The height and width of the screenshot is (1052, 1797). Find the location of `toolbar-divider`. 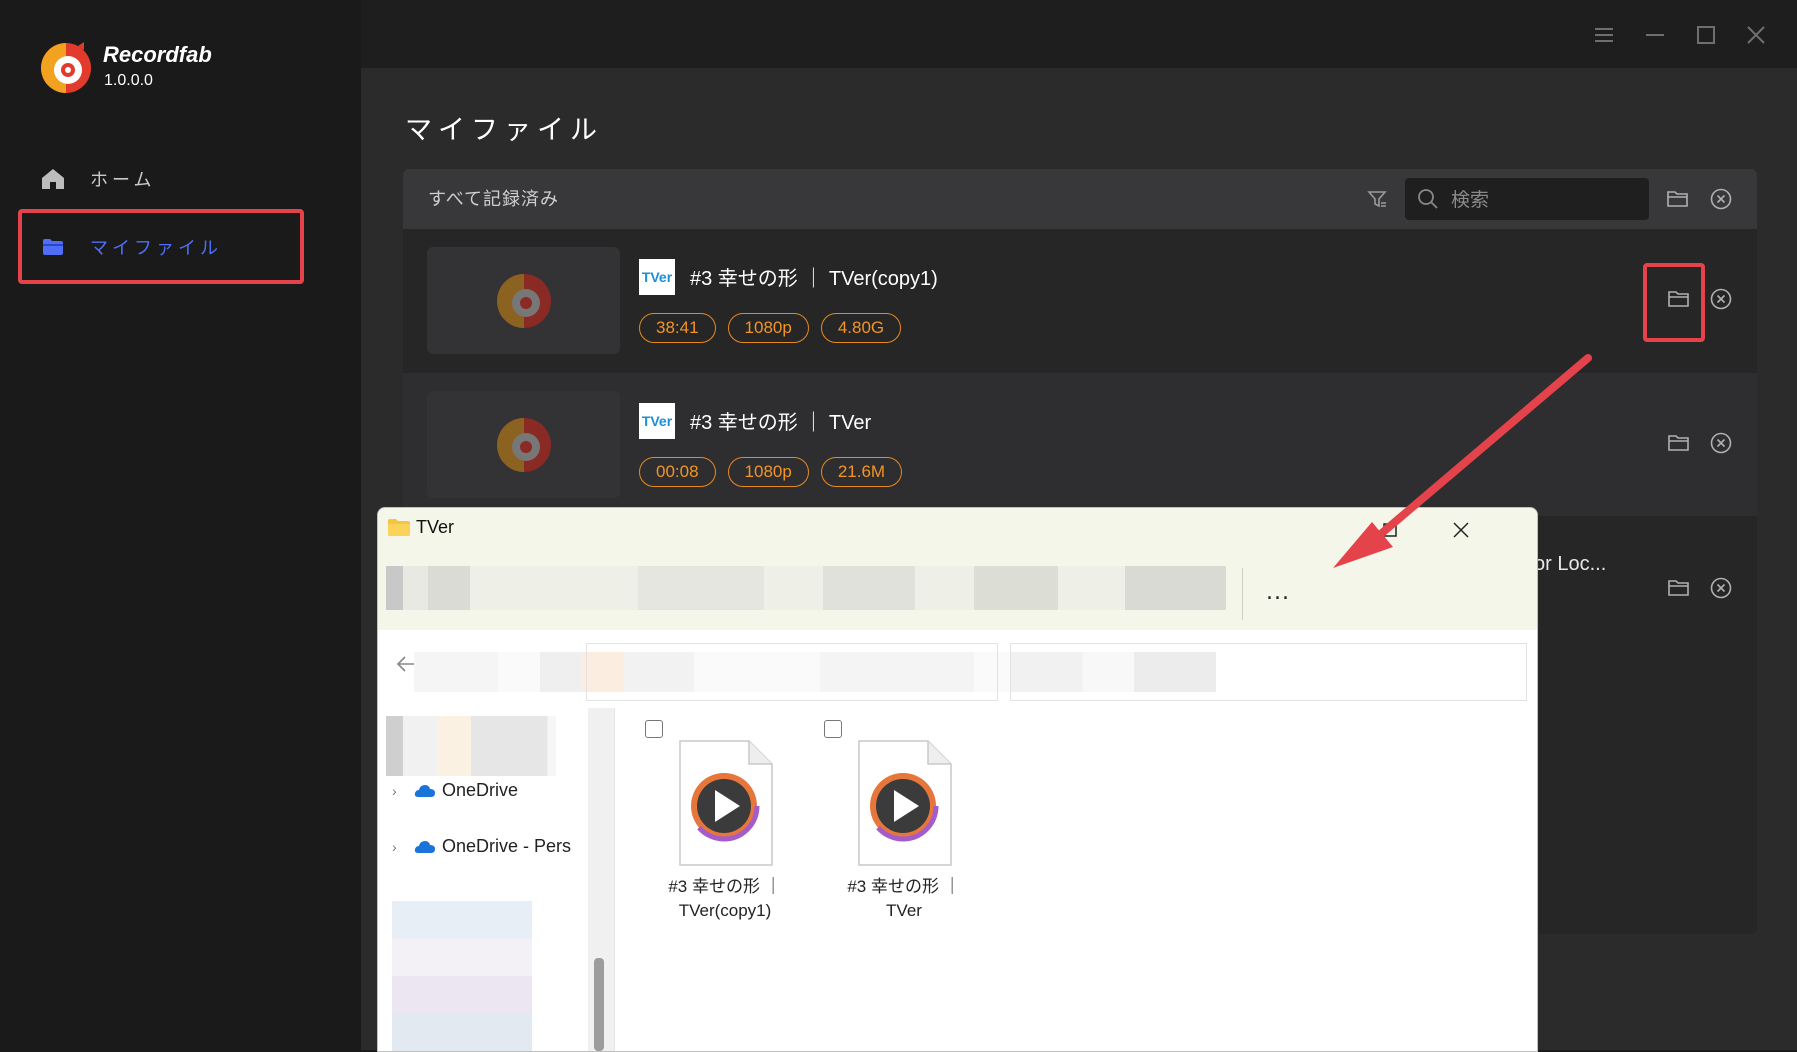

toolbar-divider is located at coordinates (1242, 594).